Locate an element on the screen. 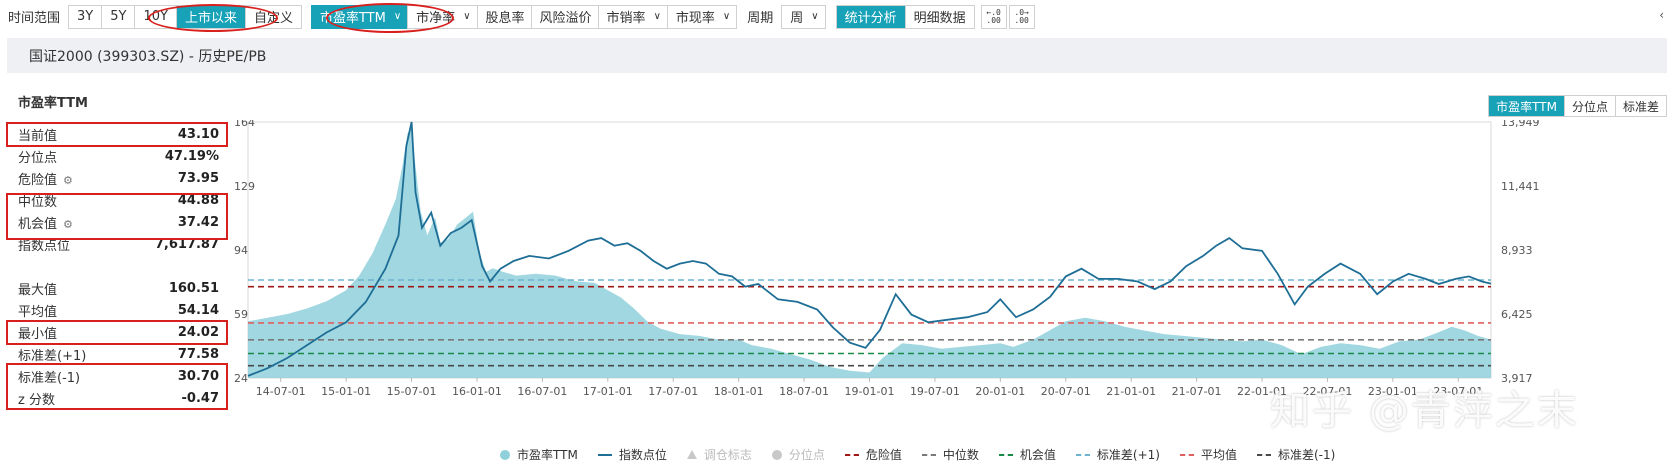 The image size is (1674, 475). stat-value: 54.14 is located at coordinates (198, 310).